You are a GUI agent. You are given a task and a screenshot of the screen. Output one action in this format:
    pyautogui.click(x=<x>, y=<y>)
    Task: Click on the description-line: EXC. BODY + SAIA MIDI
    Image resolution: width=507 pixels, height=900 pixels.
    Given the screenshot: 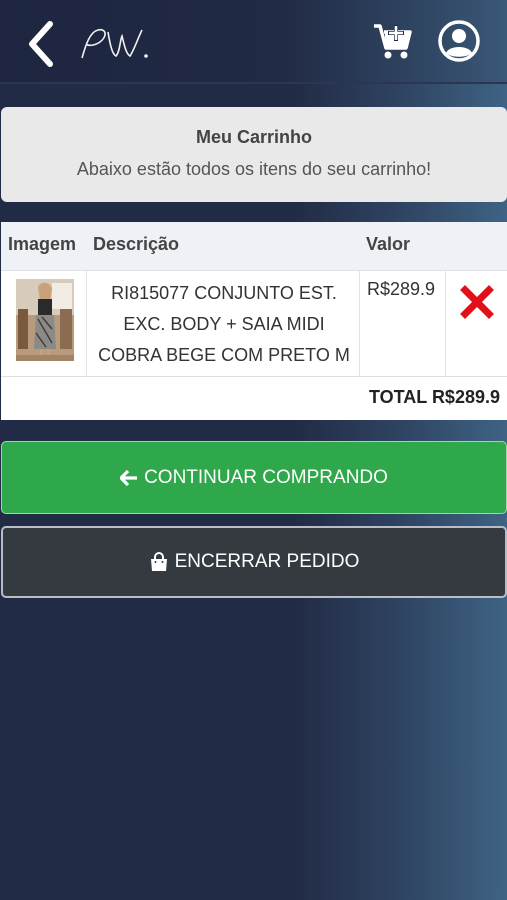 What is the action you would take?
    pyautogui.click(x=224, y=324)
    